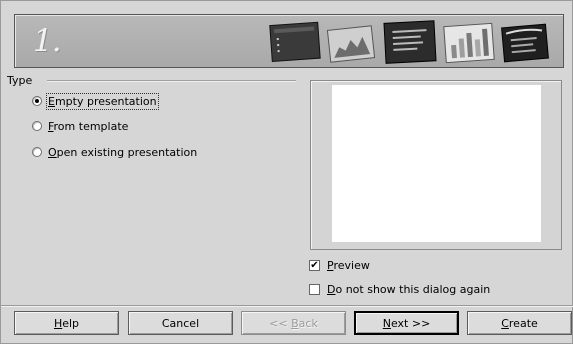 This screenshot has height=344, width=573. What do you see at coordinates (20, 80) in the screenshot?
I see `type-group-label: Type` at bounding box center [20, 80].